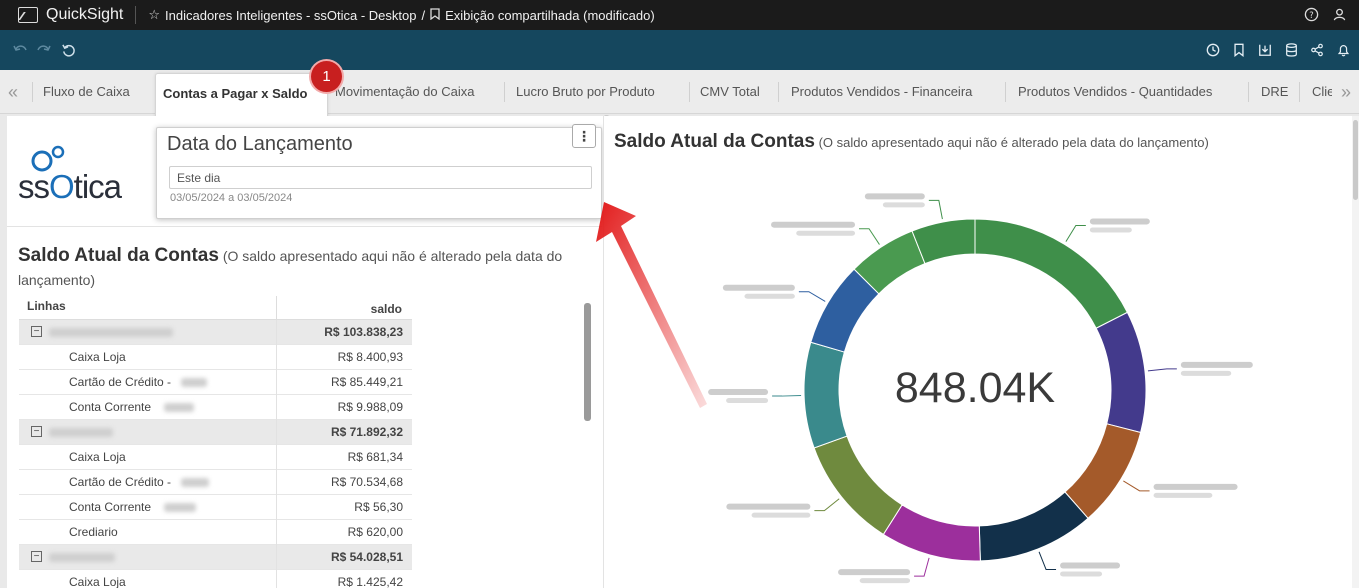 Image resolution: width=1359 pixels, height=588 pixels. Describe the element at coordinates (44, 50) in the screenshot. I see `redo-icon` at that location.